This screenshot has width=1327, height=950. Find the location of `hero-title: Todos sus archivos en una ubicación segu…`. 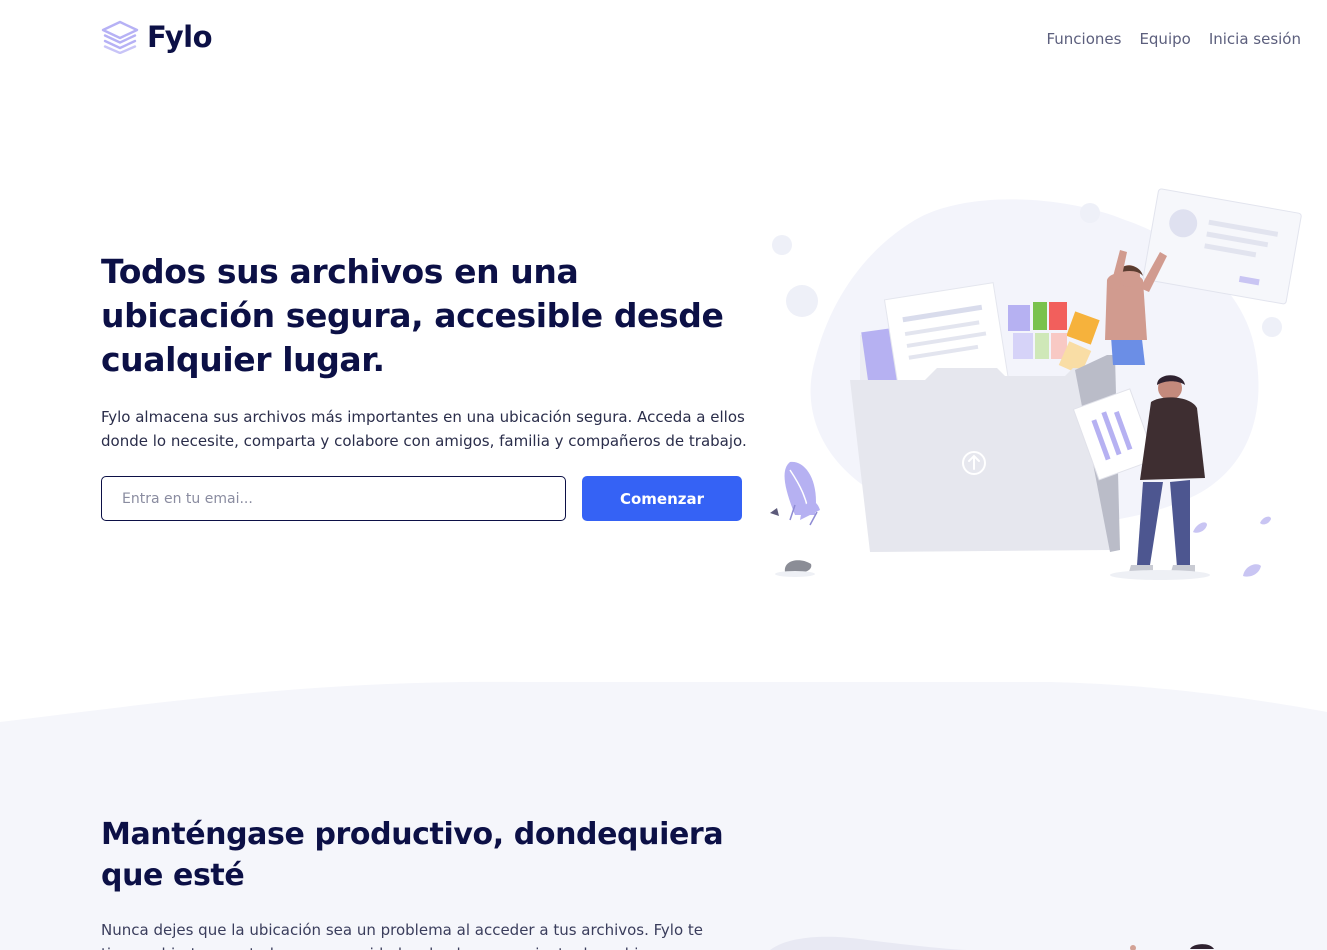

hero-title: Todos sus archivos en una ubicación segu… is located at coordinates (412, 315).